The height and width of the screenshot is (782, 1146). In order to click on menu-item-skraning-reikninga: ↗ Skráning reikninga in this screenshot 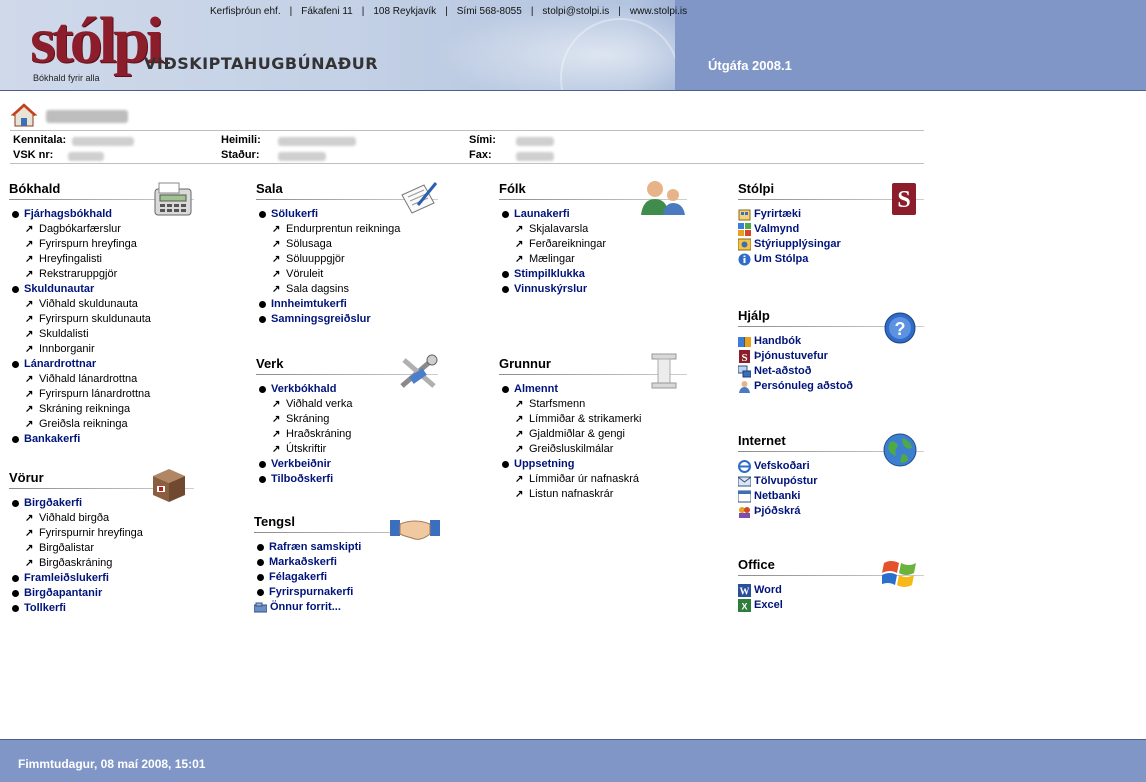, I will do `click(80, 409)`.